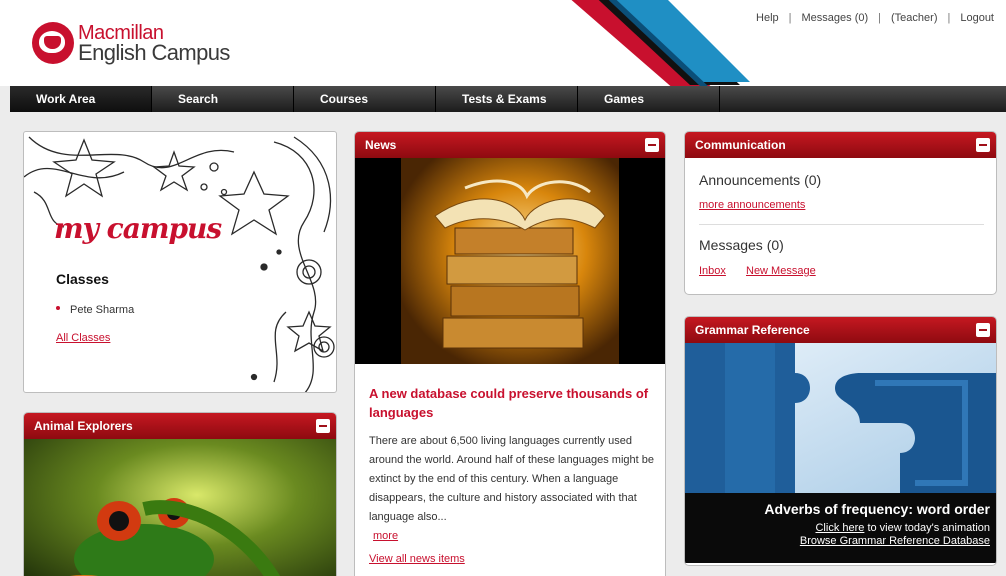 This screenshot has height=576, width=1006. What do you see at coordinates (914, 18) in the screenshot?
I see `teacher-link: (Teacher)` at bounding box center [914, 18].